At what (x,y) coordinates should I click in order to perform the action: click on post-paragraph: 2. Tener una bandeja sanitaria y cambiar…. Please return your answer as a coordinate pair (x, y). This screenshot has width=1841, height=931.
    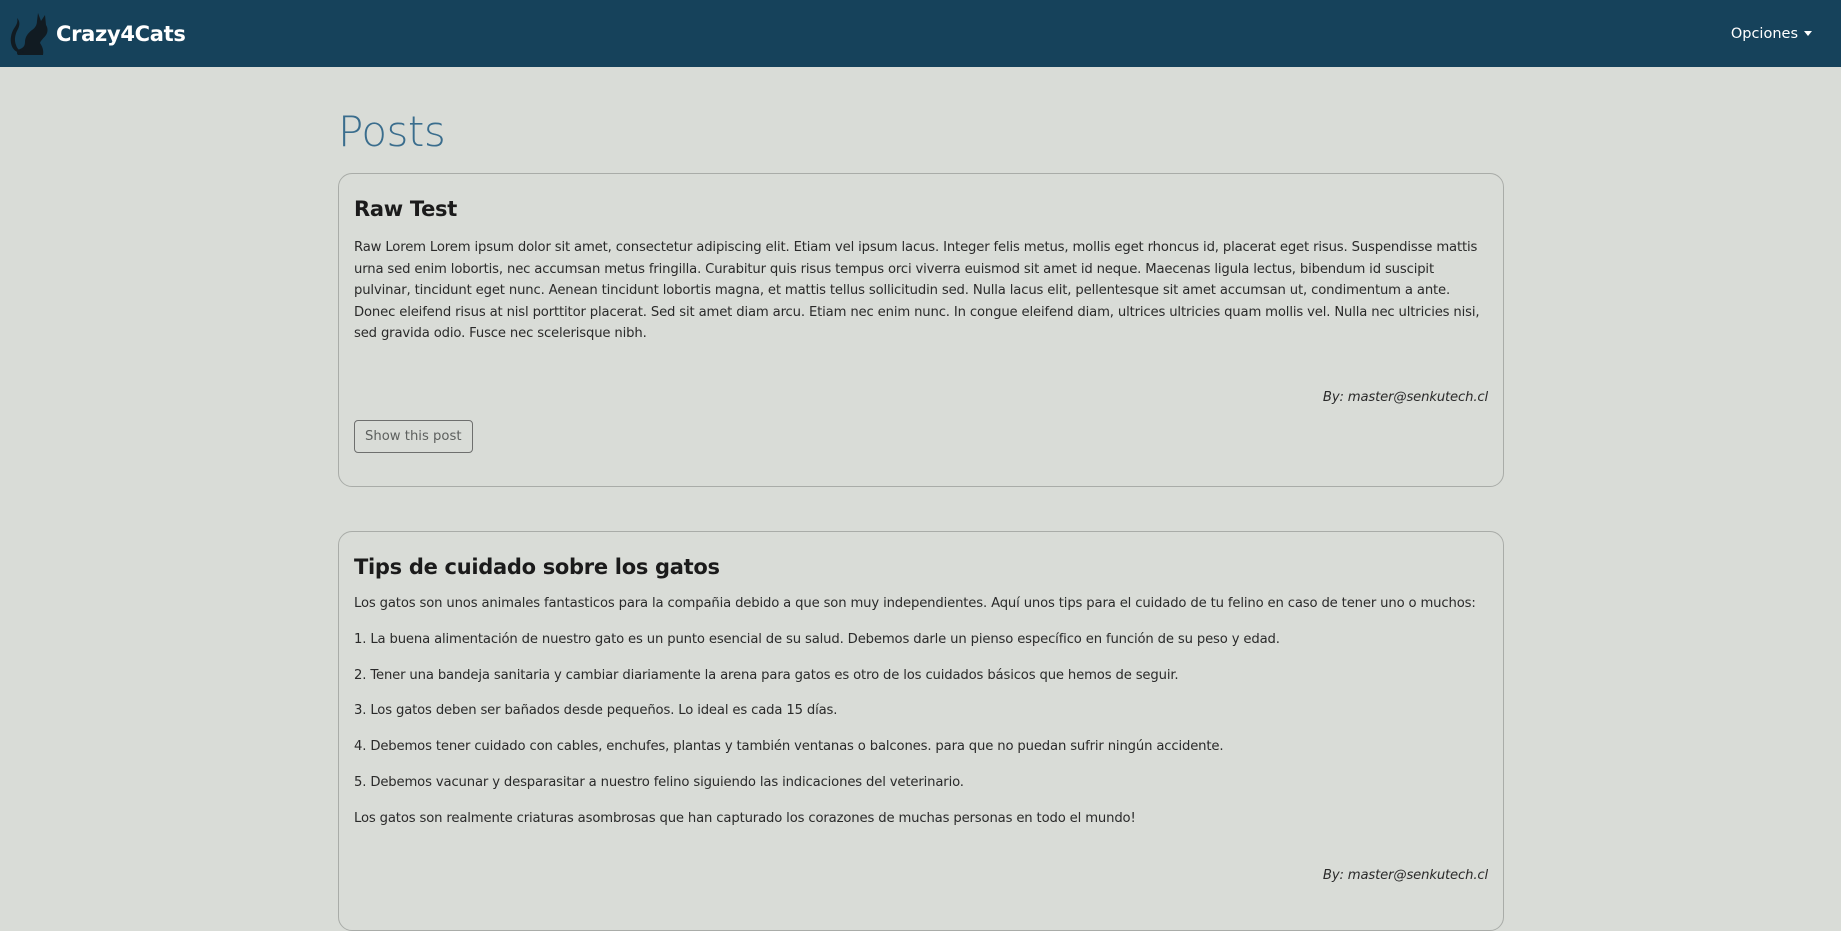
    Looking at the image, I should click on (766, 675).